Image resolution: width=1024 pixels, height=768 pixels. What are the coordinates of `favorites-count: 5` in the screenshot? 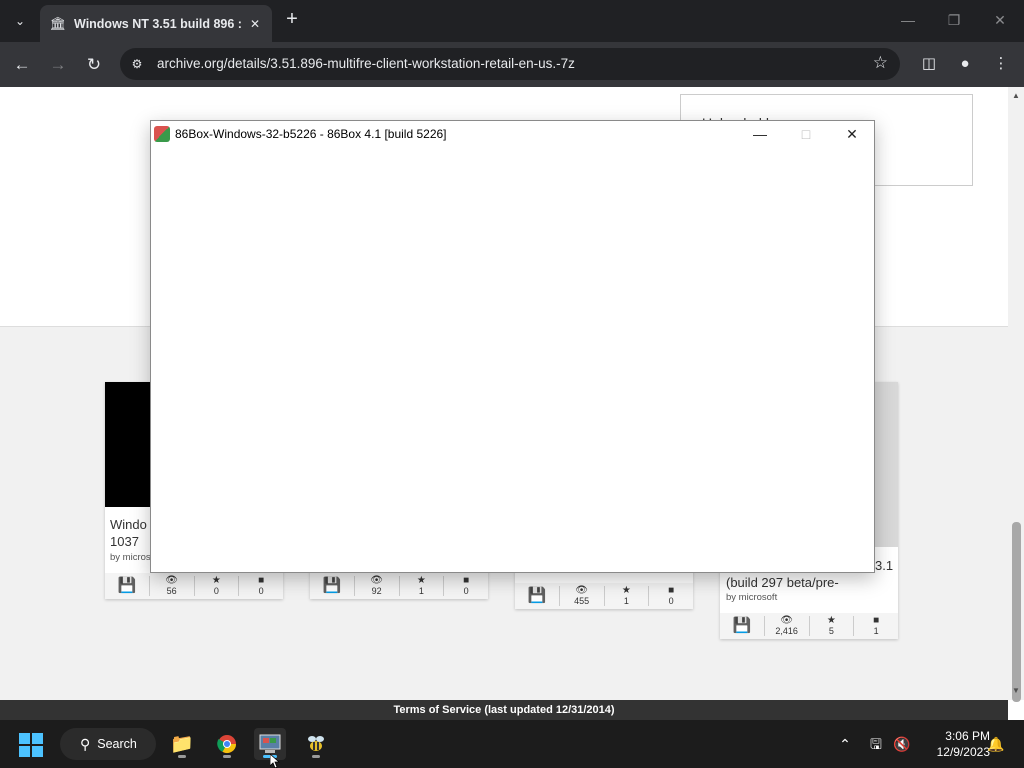 It's located at (831, 631).